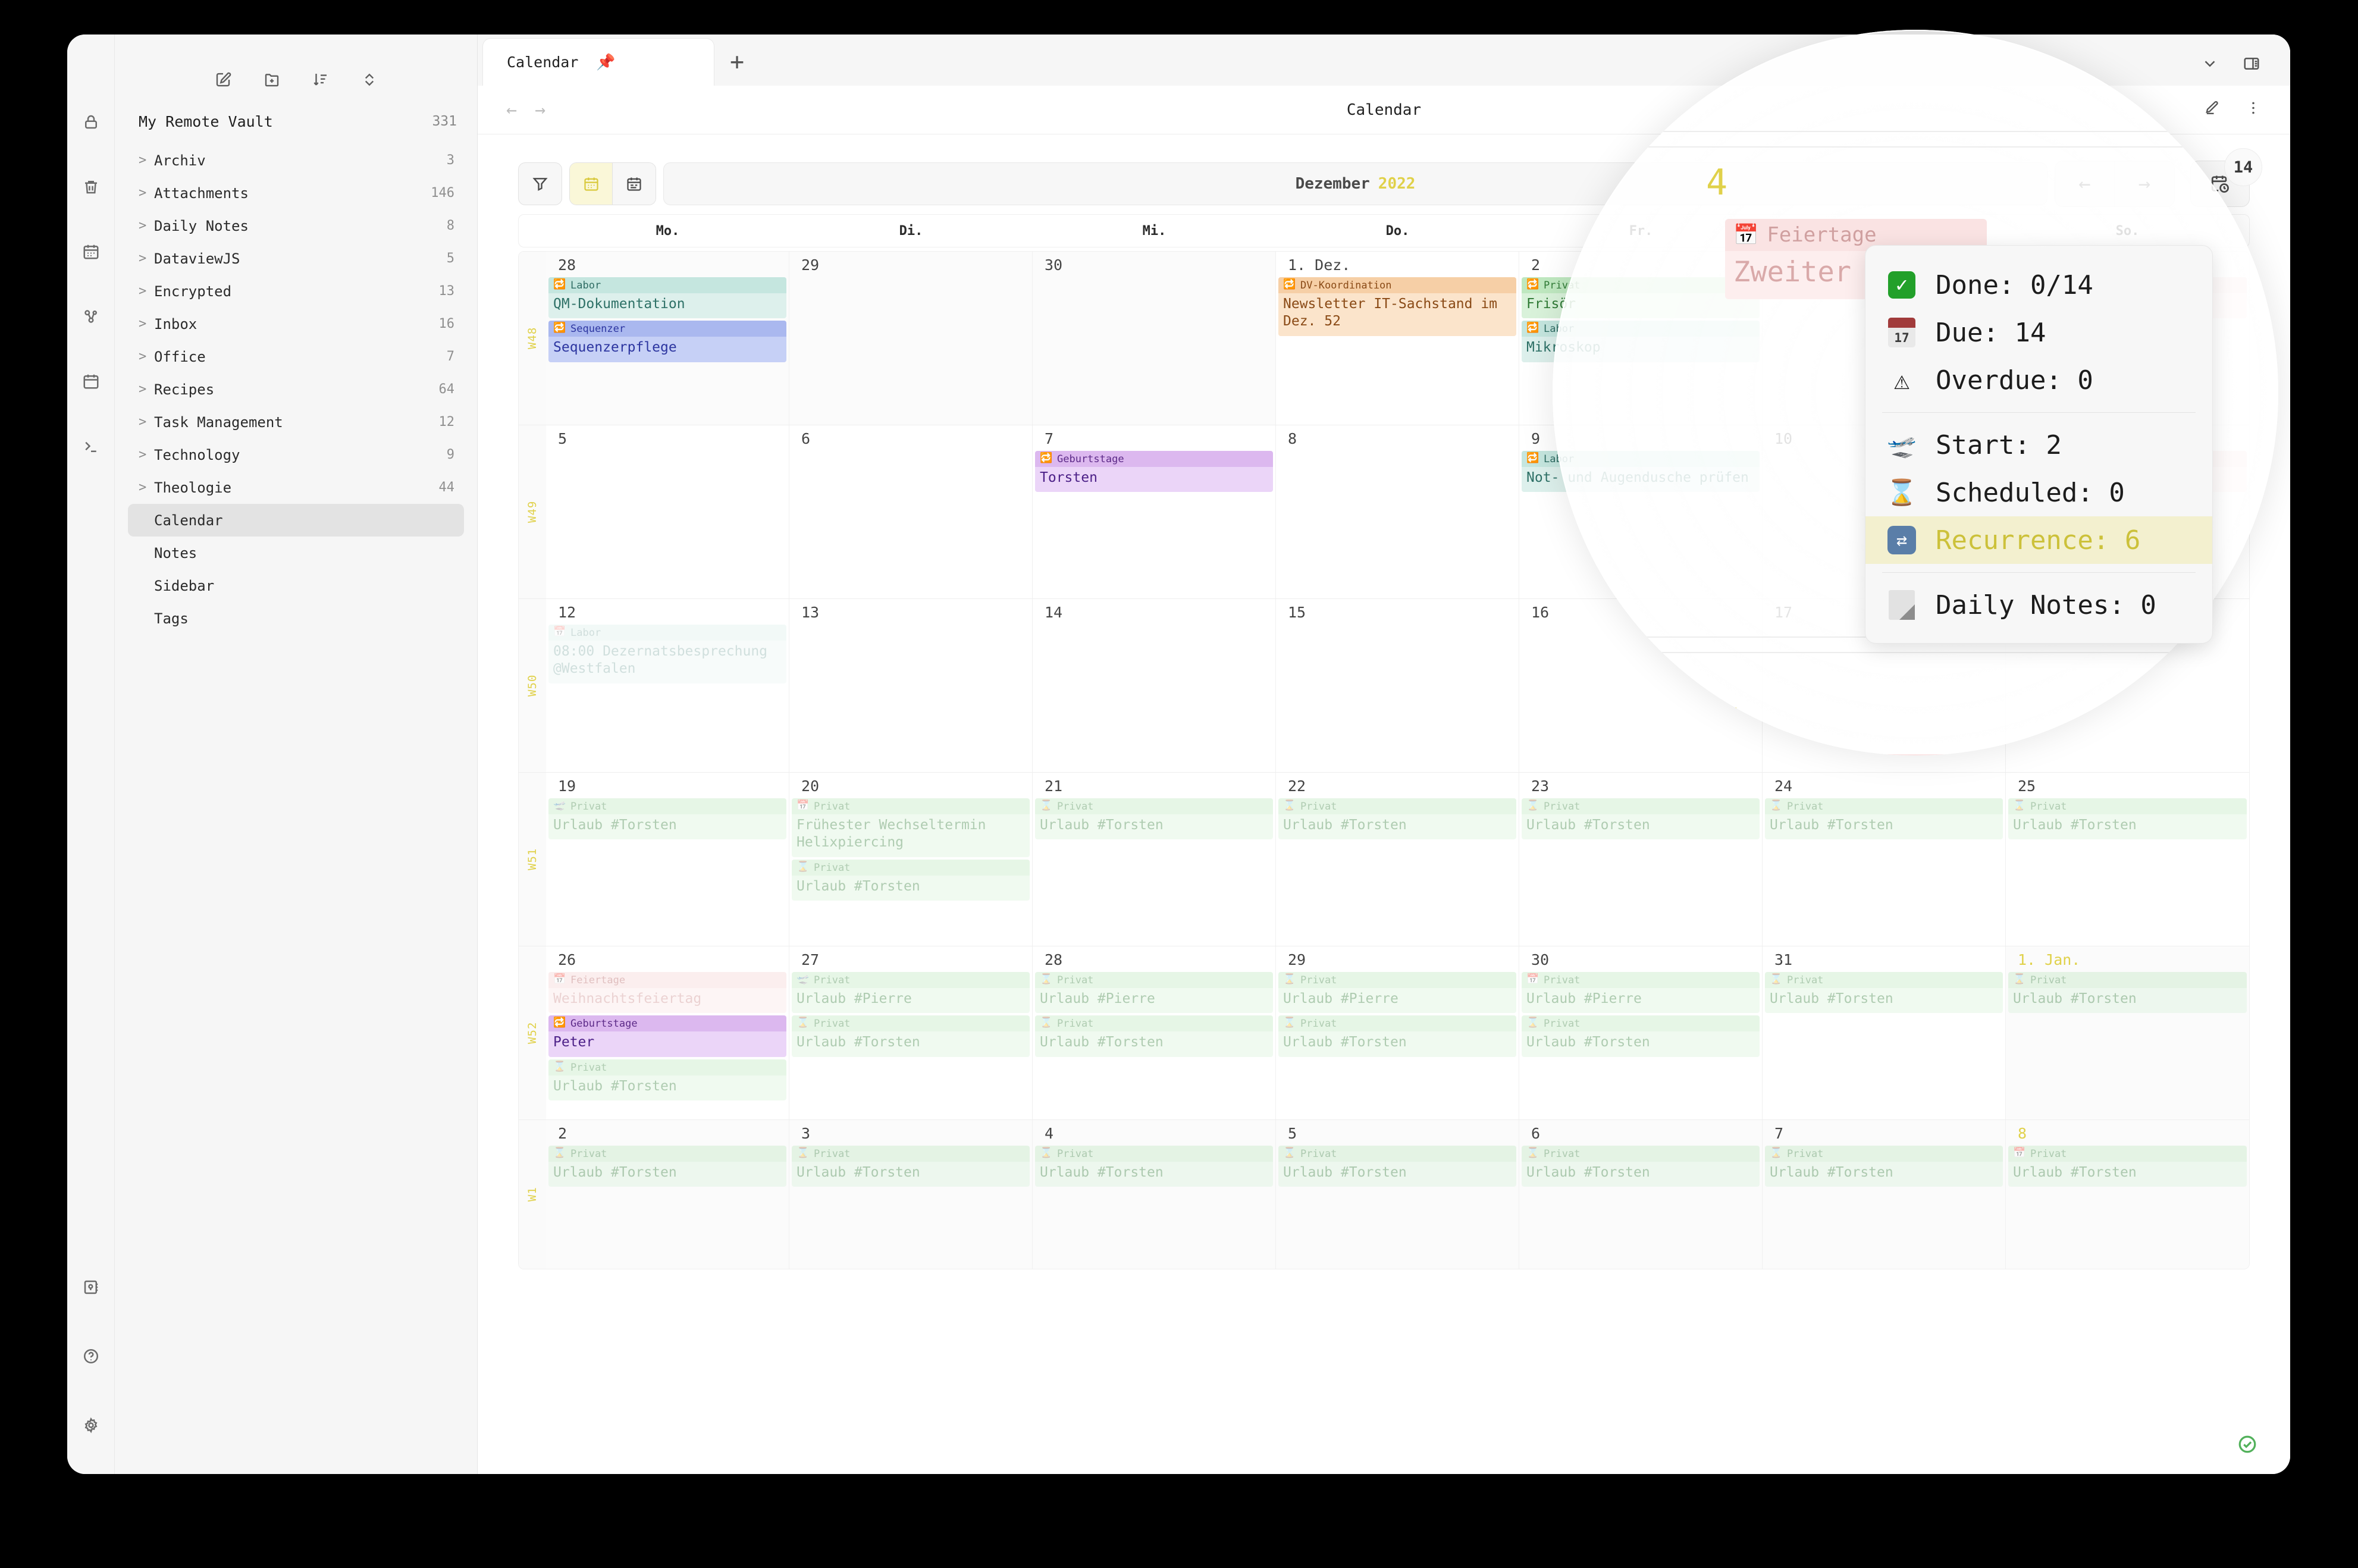 The width and height of the screenshot is (2358, 1568). Describe the element at coordinates (1154, 1194) in the screenshot. I see `day-cell: 4 ⌛ Privat Urlaub #Torsten` at that location.